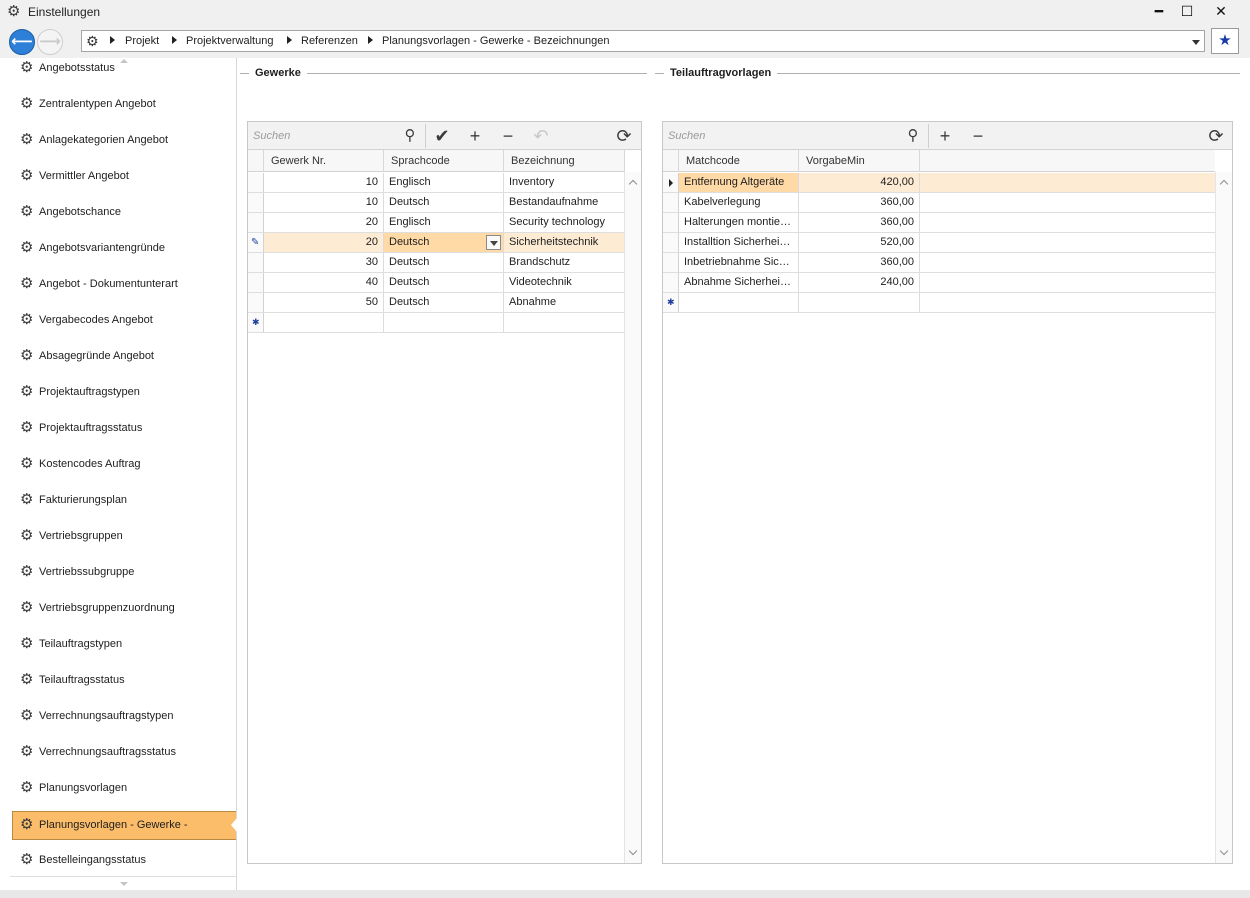 Image resolution: width=1250 pixels, height=898 pixels. Describe the element at coordinates (50, 42) in the screenshot. I see `forward-button: ⟶` at that location.